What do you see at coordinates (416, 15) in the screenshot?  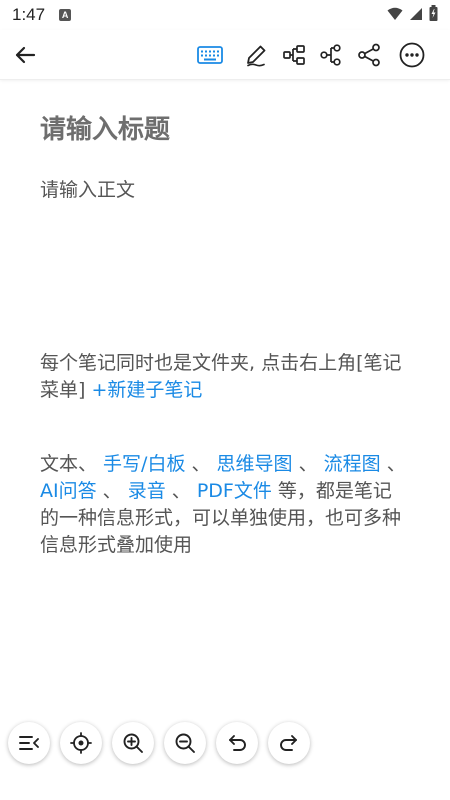 I see `signal-icon` at bounding box center [416, 15].